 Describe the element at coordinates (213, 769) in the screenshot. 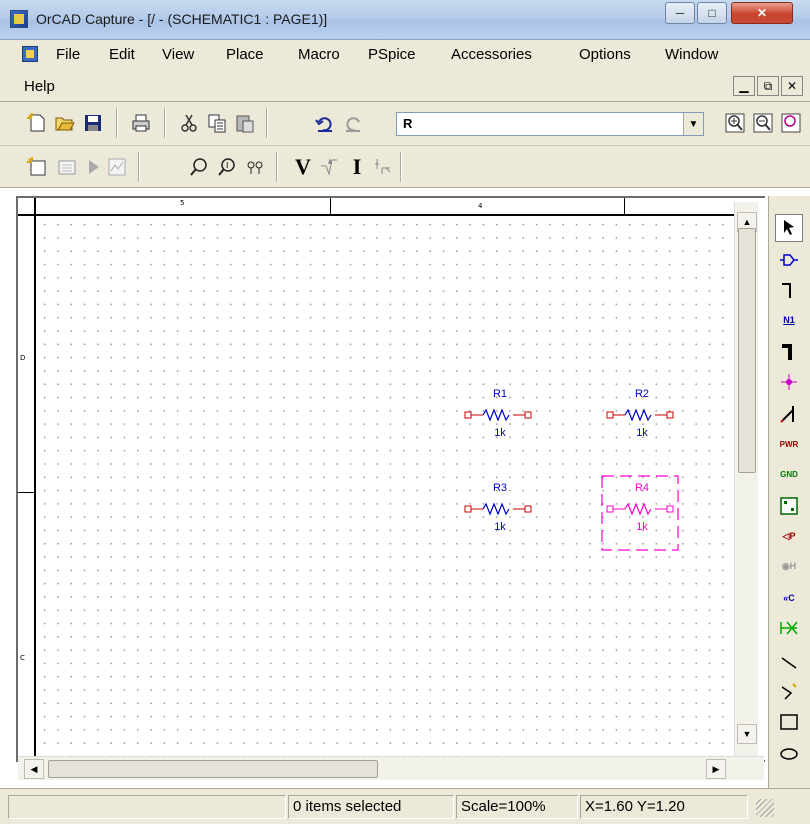

I see `horizontal-scroll-thumb` at that location.